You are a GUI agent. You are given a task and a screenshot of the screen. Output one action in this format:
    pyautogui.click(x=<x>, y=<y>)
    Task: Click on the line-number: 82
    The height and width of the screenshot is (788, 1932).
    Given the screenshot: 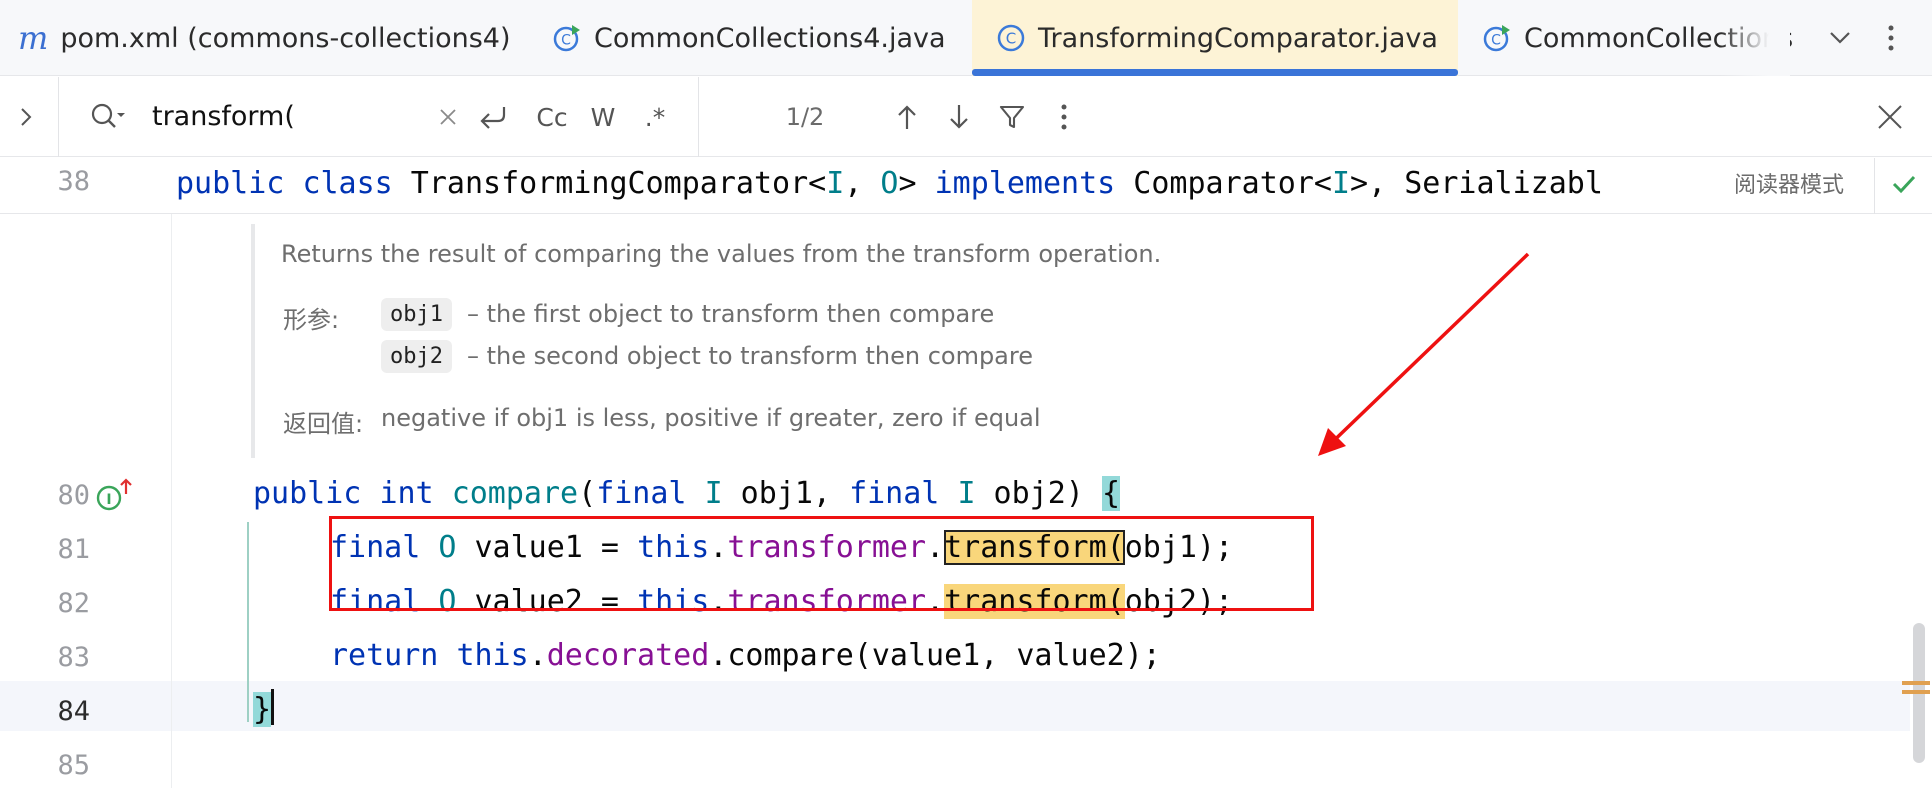 What is the action you would take?
    pyautogui.click(x=73, y=603)
    